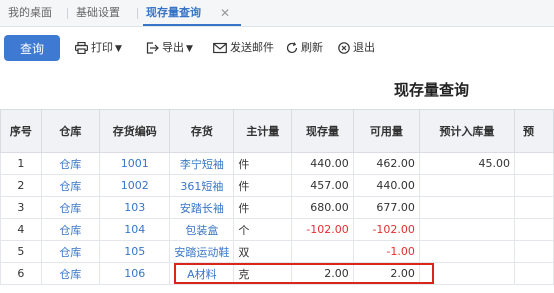 The image size is (554, 293). Describe the element at coordinates (192, 25) in the screenshot. I see `active-tab-indicator` at that location.